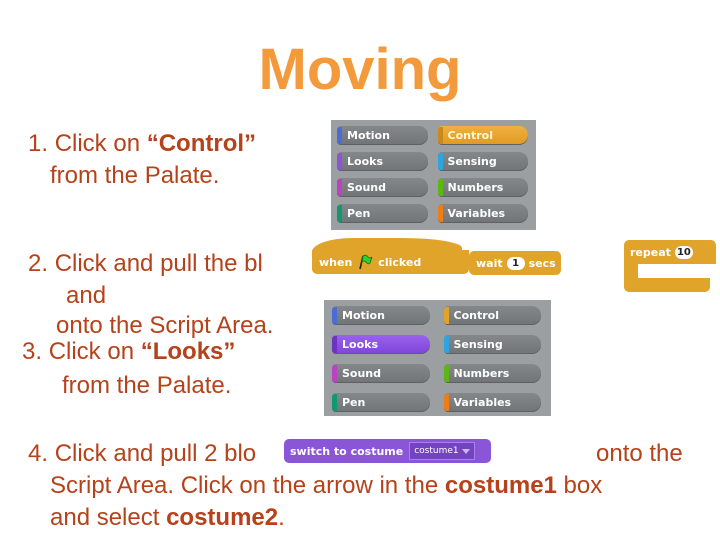  Describe the element at coordinates (336, 262) in the screenshot. I see `block-label: when` at that location.